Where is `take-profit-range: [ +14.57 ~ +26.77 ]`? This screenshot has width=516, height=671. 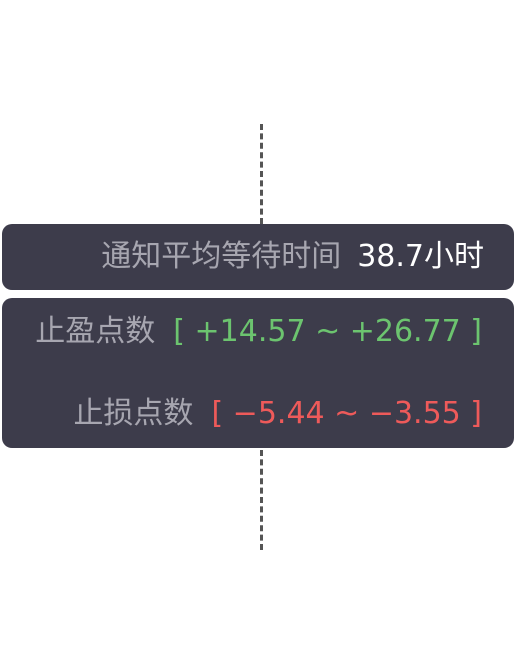 take-profit-range: [ +14.57 ~ +26.77 ] is located at coordinates (327, 331).